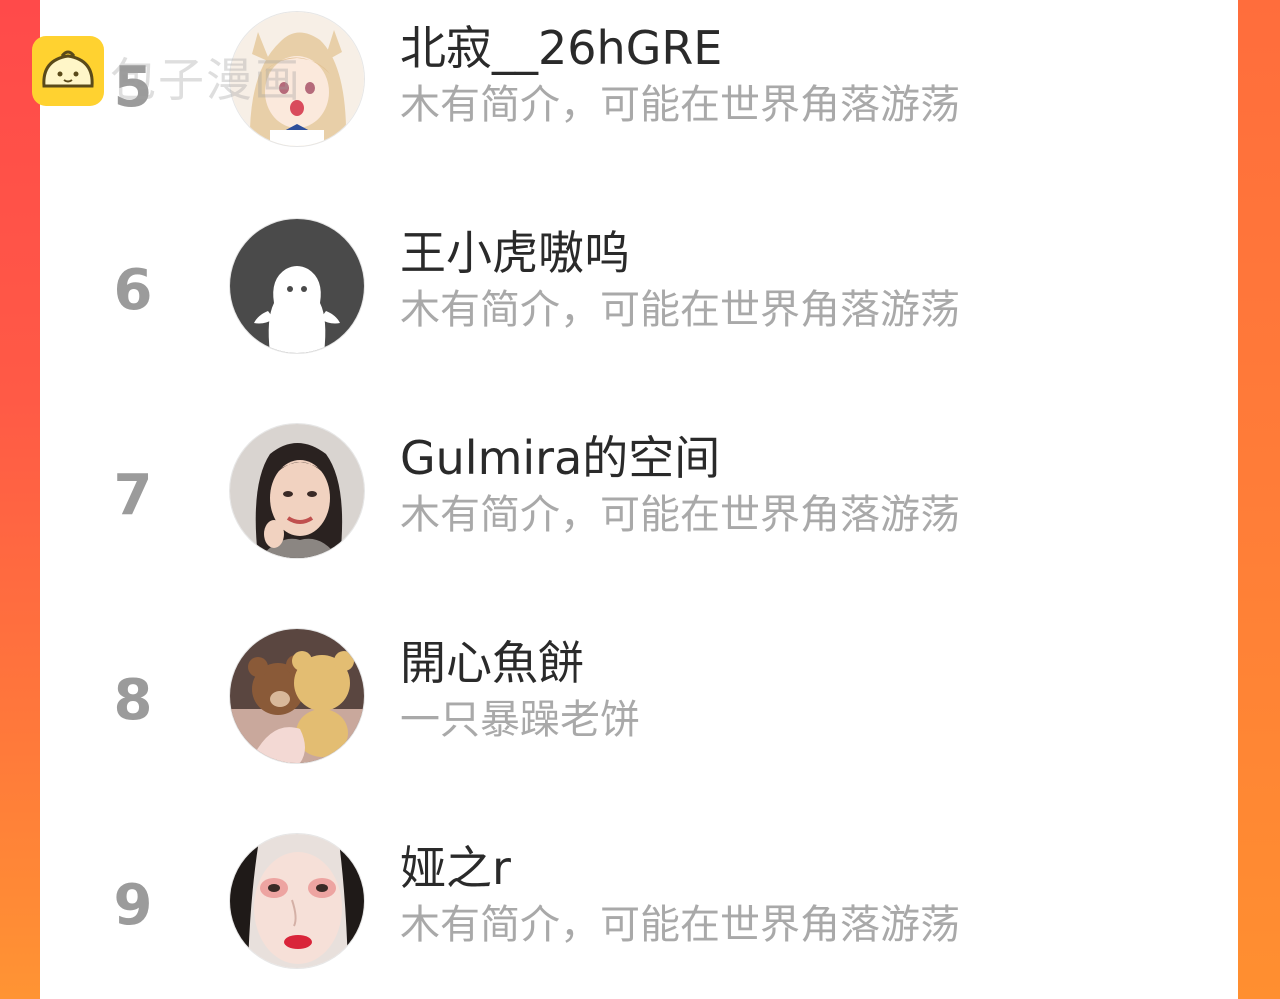  I want to click on girl-portrait-avatar-icon, so click(297, 901).